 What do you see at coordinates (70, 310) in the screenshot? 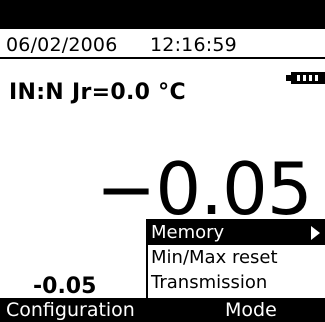
I see `configuration-softkey: Configuration` at bounding box center [70, 310].